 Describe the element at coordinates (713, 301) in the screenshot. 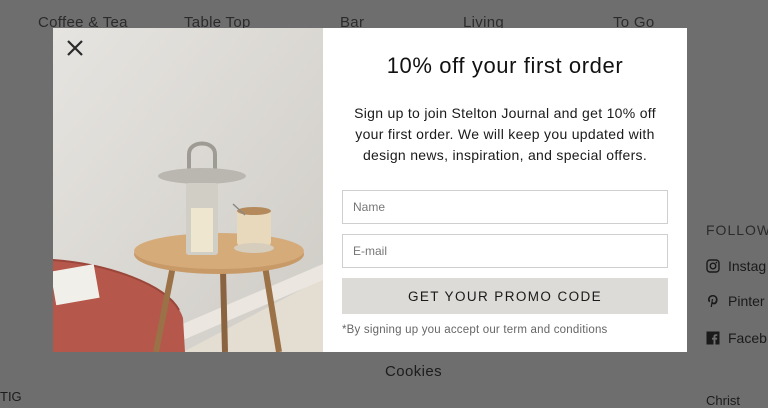

I see `pinterest-icon` at that location.